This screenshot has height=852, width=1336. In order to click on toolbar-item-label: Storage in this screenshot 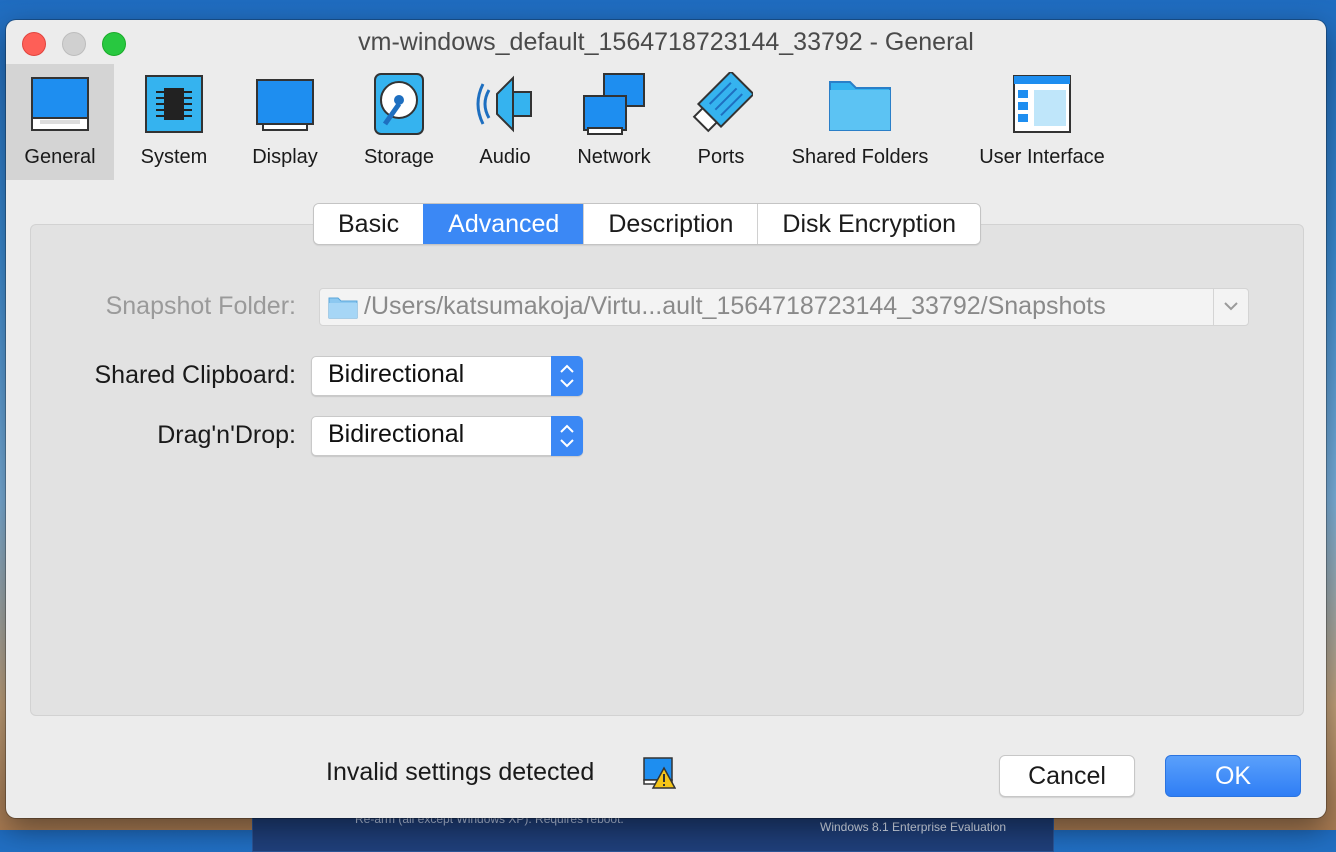, I will do `click(399, 157)`.